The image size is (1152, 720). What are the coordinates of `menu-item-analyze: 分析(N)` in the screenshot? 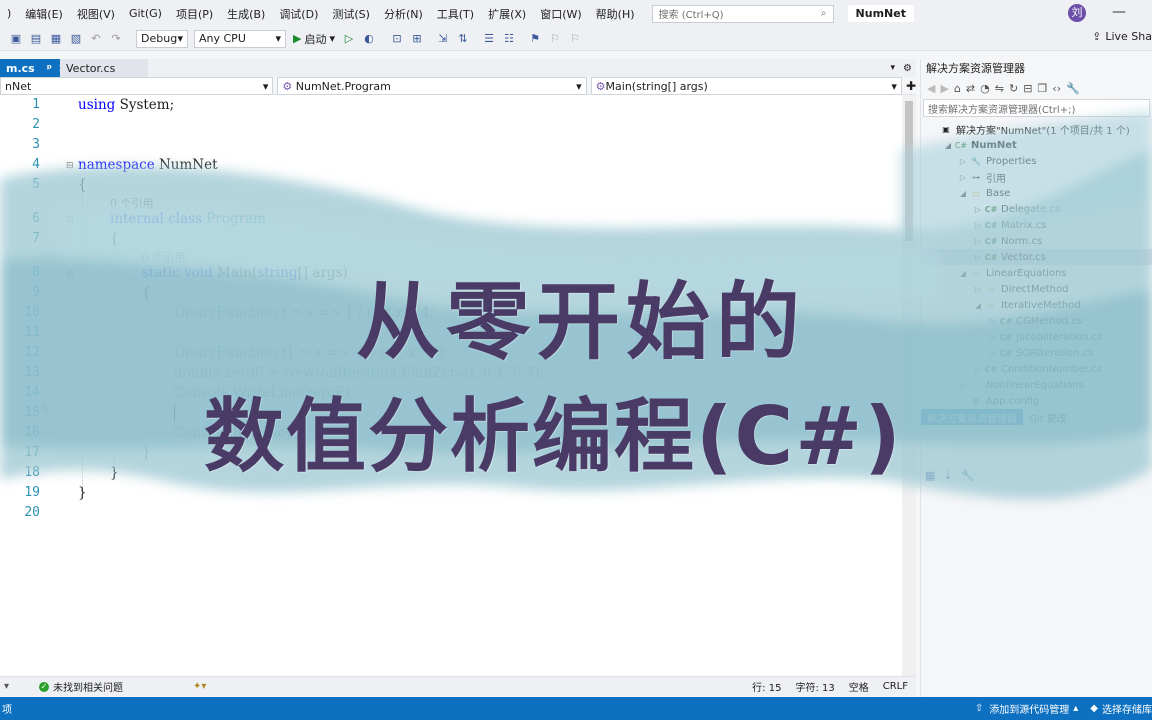 It's located at (403, 14).